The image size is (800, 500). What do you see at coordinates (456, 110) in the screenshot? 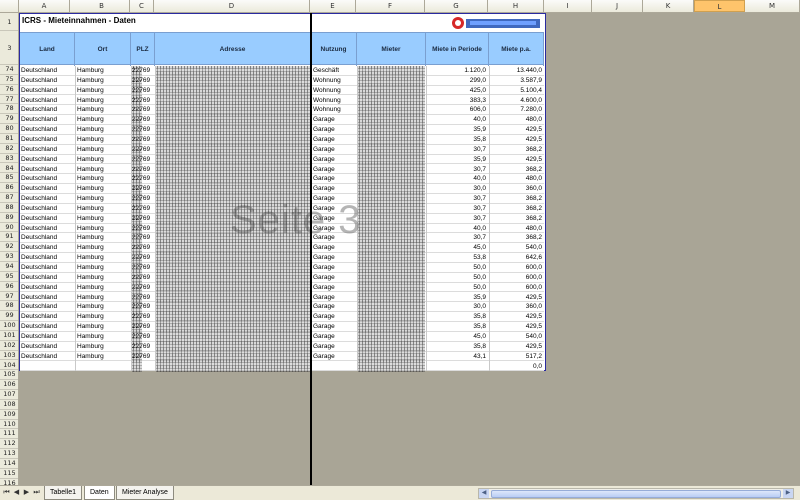
I see `cell-mp: 606,0` at bounding box center [456, 110].